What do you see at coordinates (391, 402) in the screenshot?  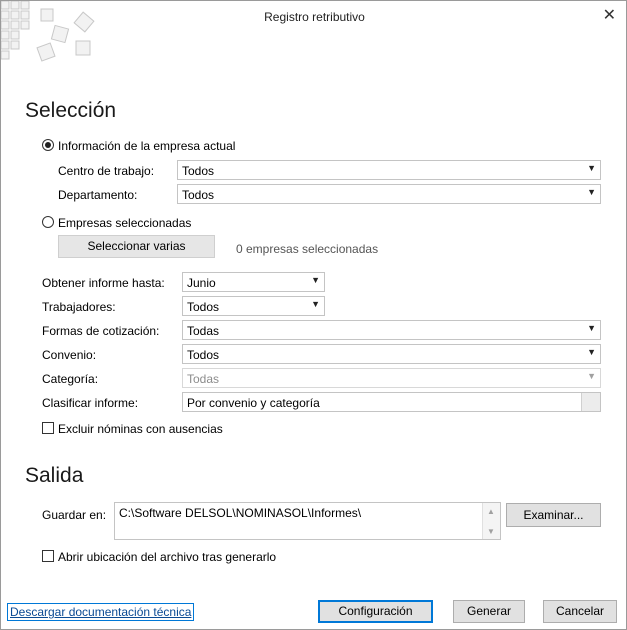 I see `clasificar-select: Por convenio y categoría` at bounding box center [391, 402].